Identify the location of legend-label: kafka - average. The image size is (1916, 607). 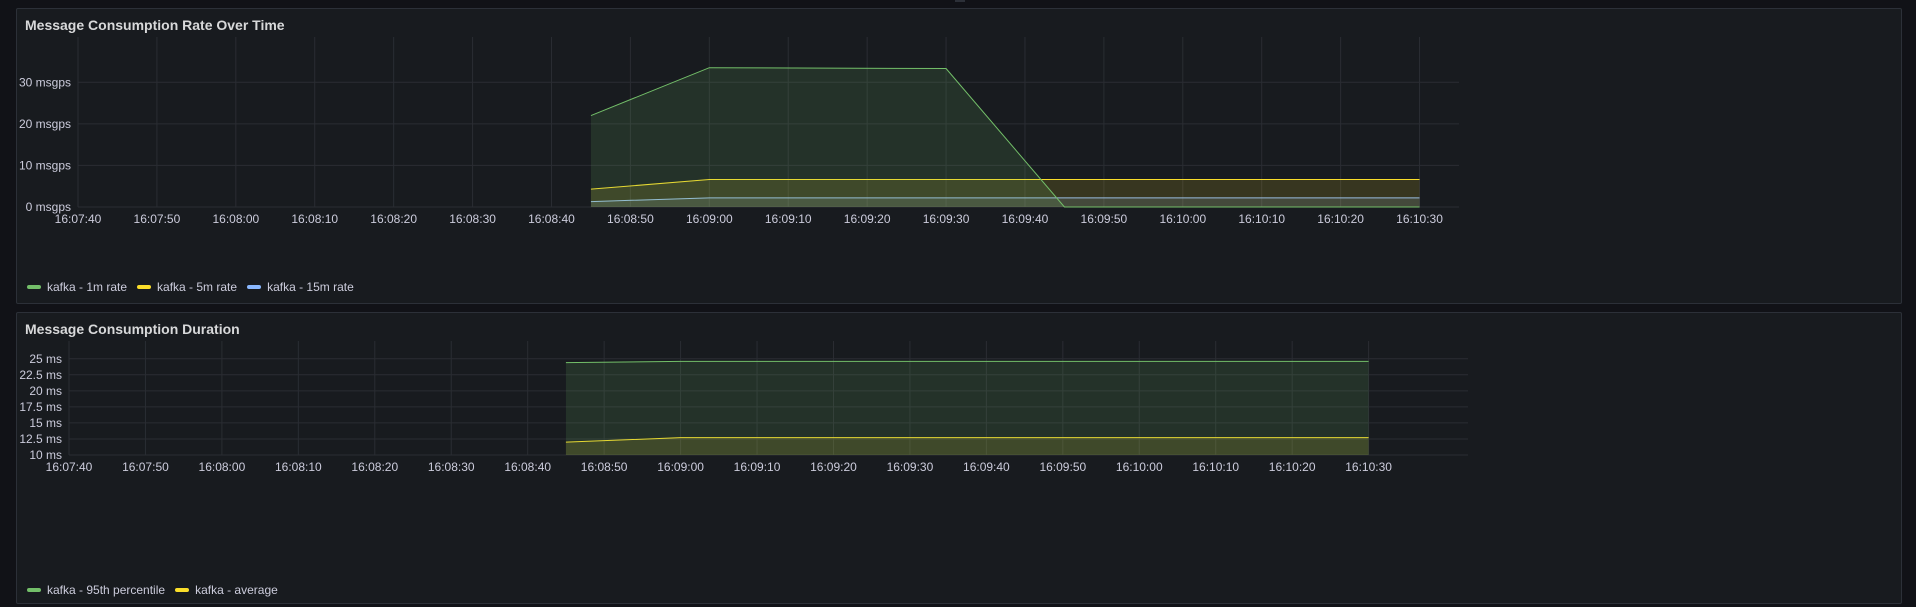
(236, 590).